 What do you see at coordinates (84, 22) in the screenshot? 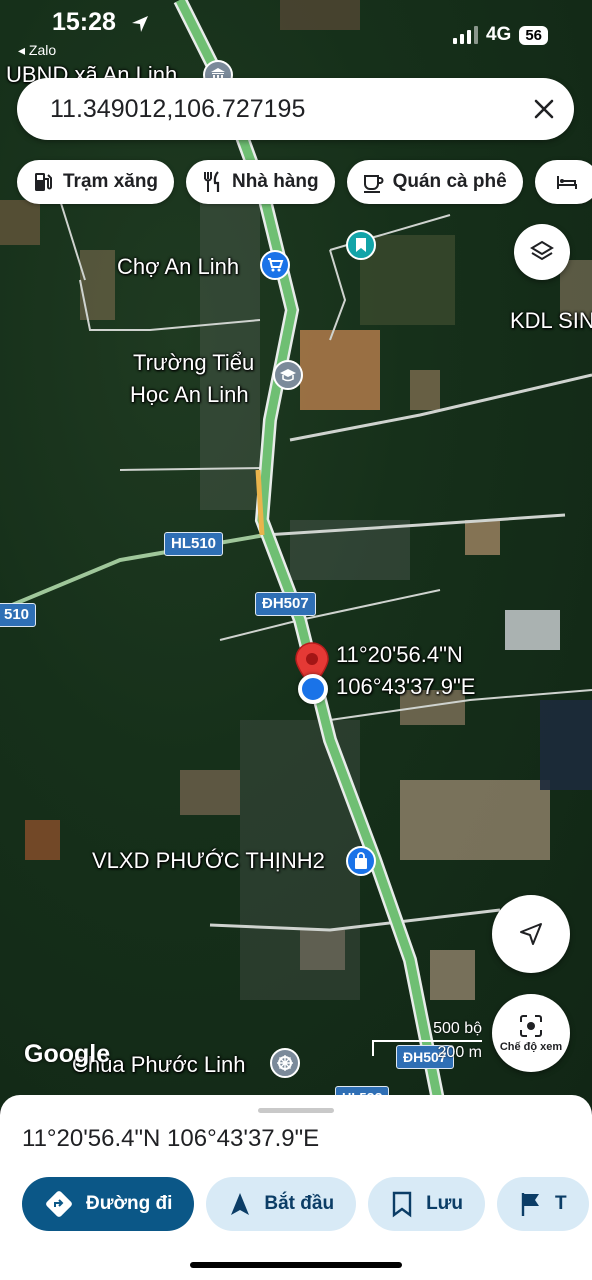
I see `status-time: 15:28` at bounding box center [84, 22].